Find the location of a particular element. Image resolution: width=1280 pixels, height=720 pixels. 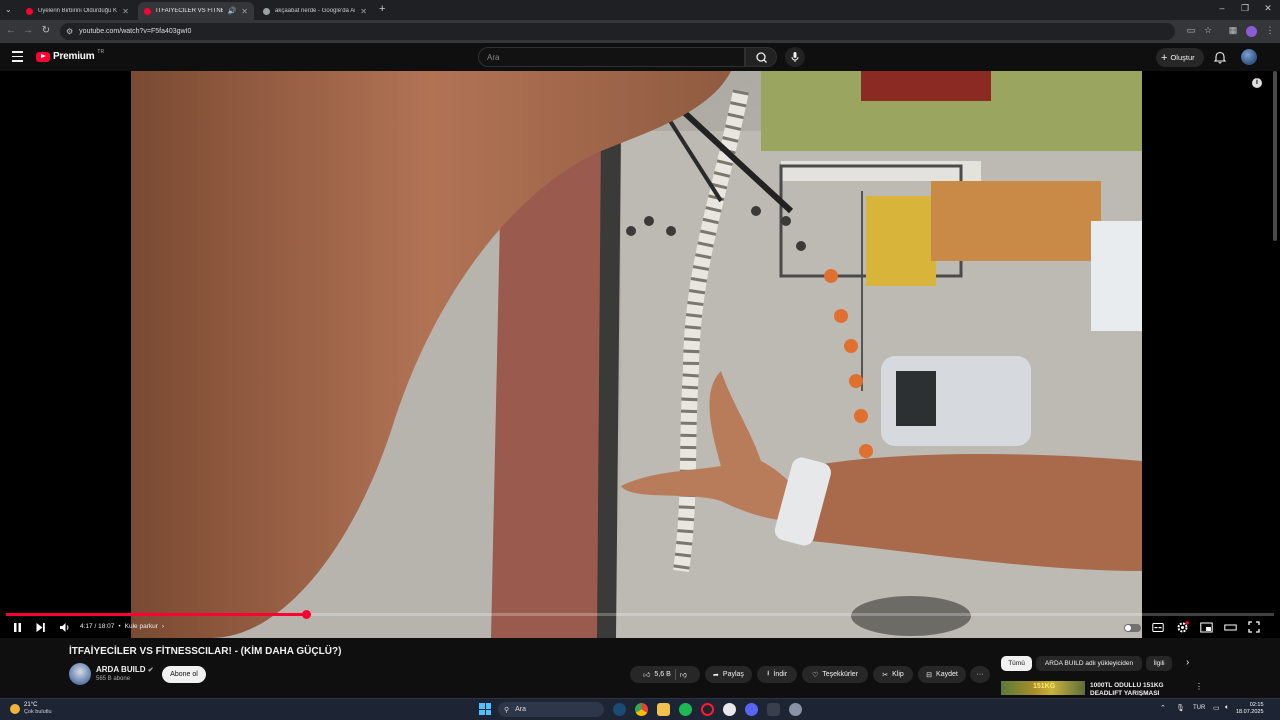

weather-widget: 21°C Çok bulutlu is located at coordinates (31, 709).